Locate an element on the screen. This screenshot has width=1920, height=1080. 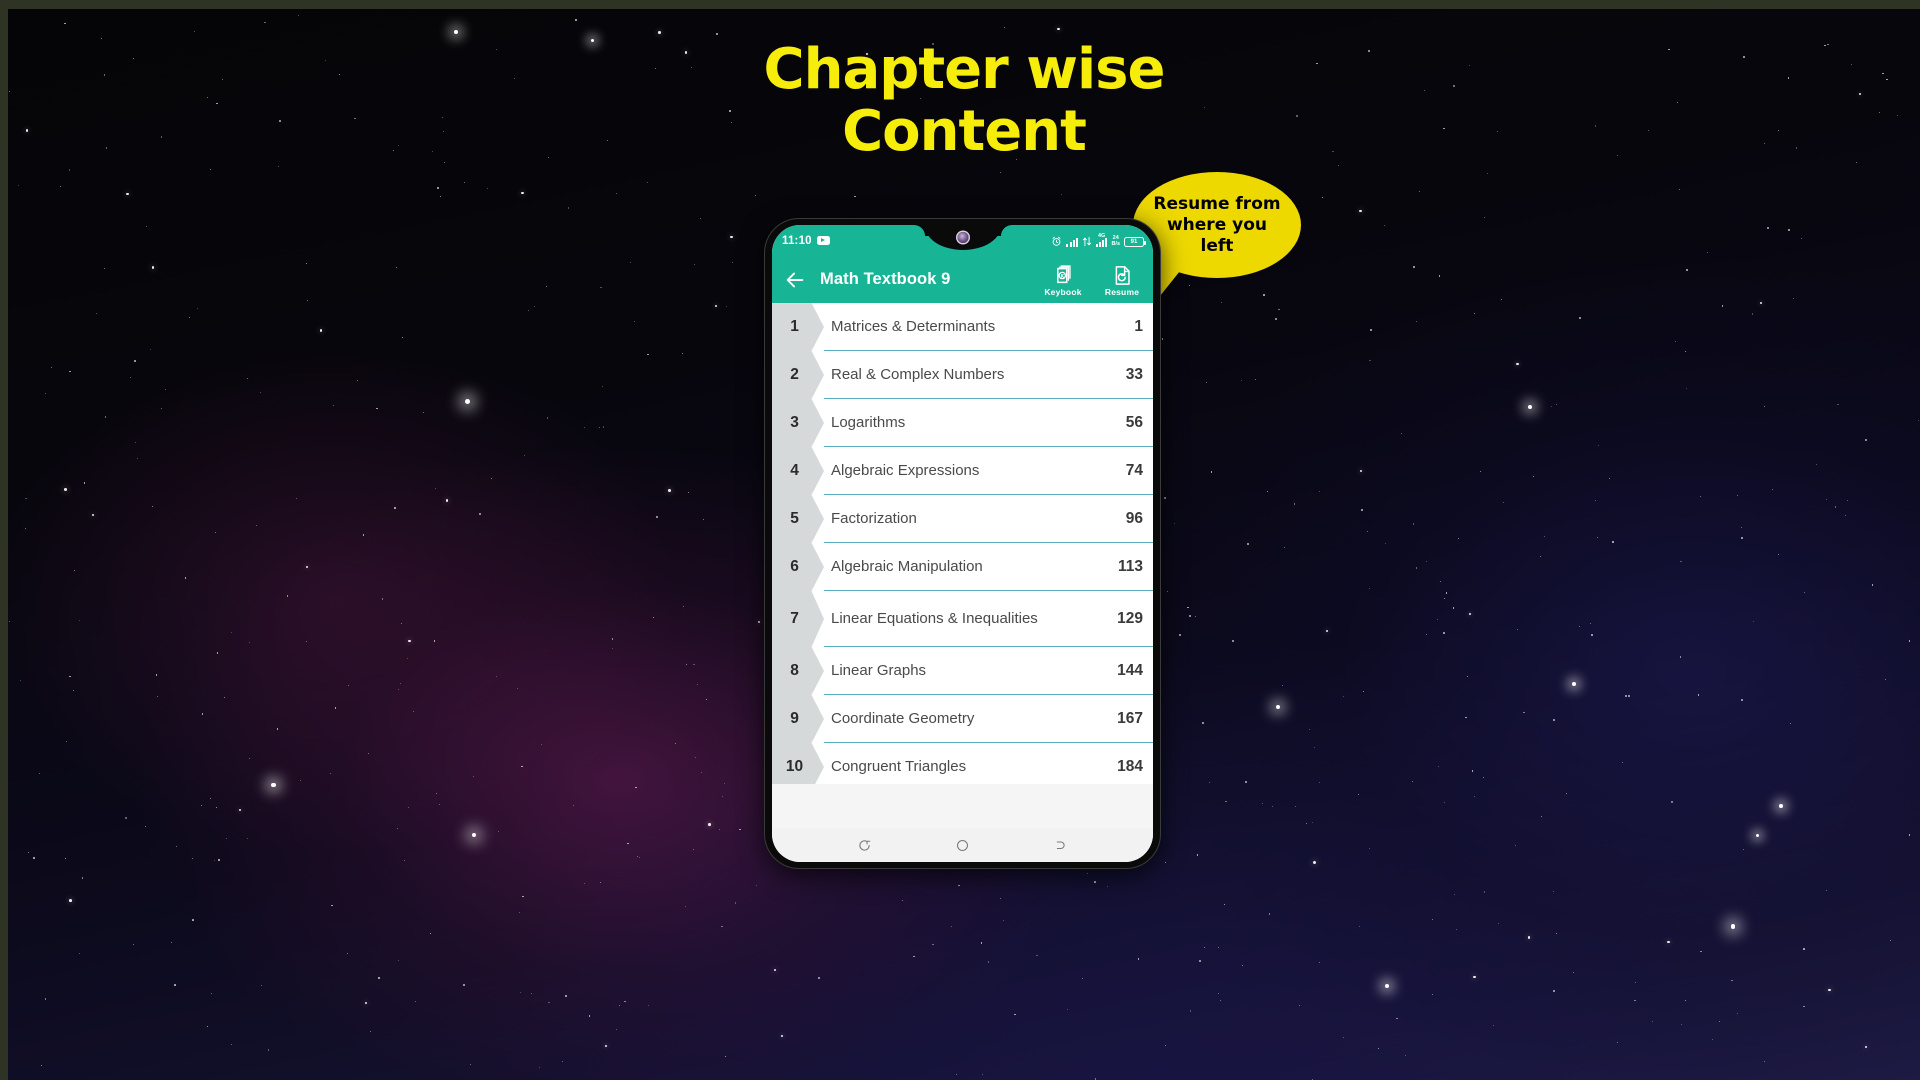
home-icon is located at coordinates (962, 845).